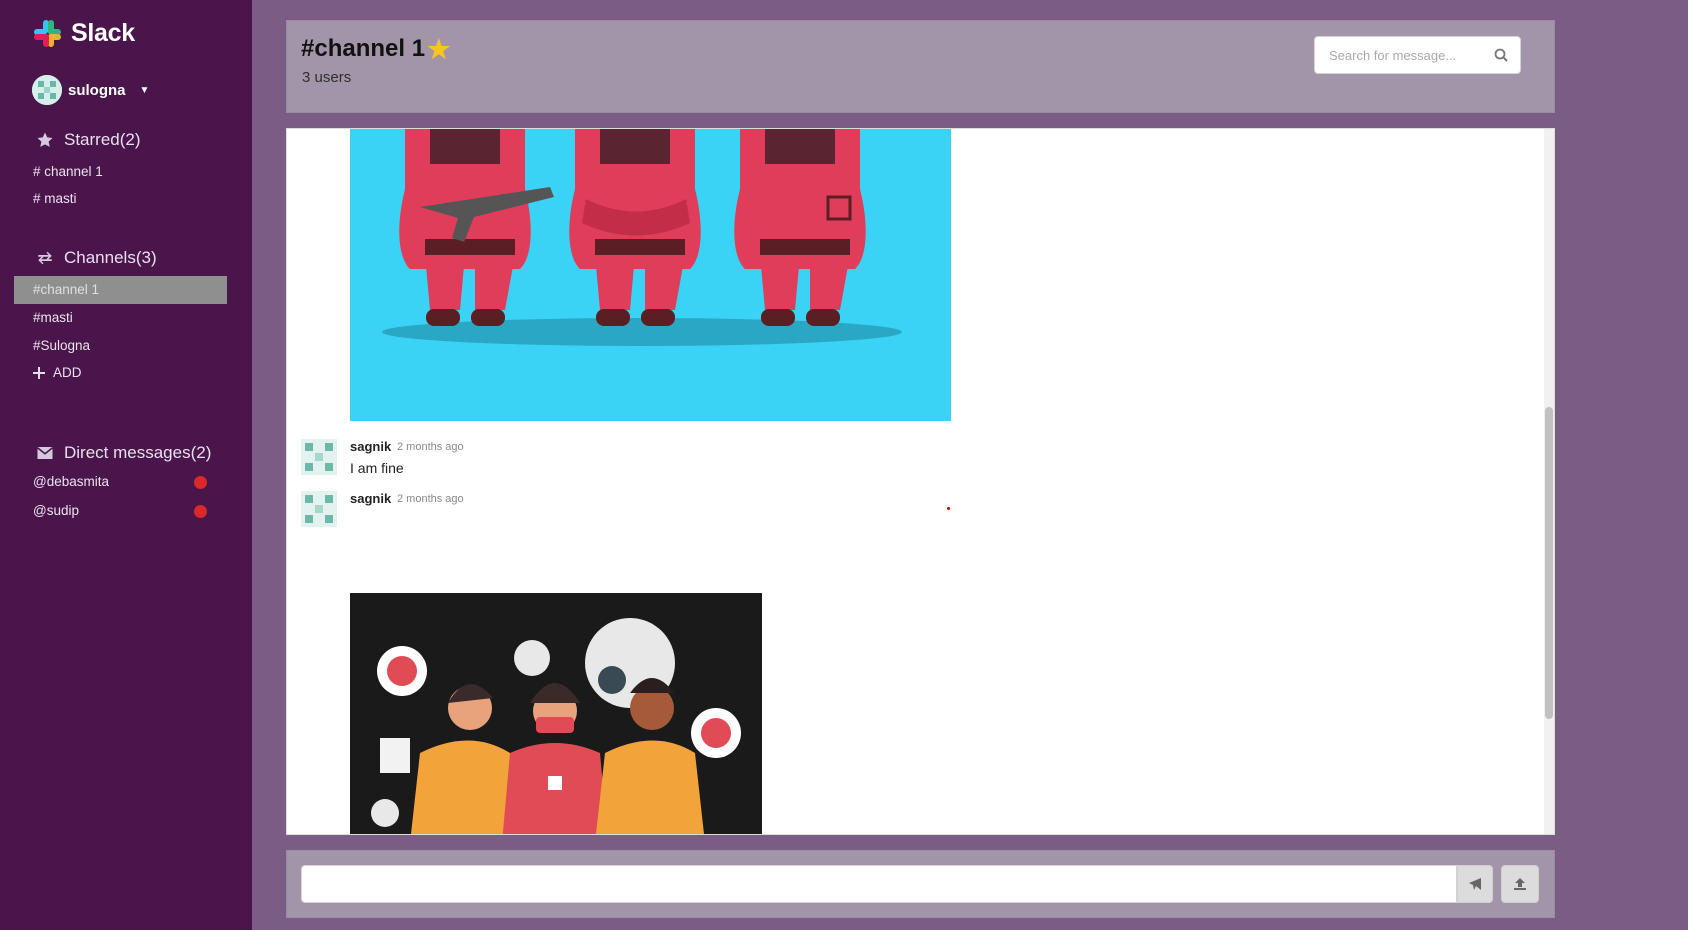  What do you see at coordinates (327, 77) in the screenshot?
I see `user-count: 3 users` at bounding box center [327, 77].